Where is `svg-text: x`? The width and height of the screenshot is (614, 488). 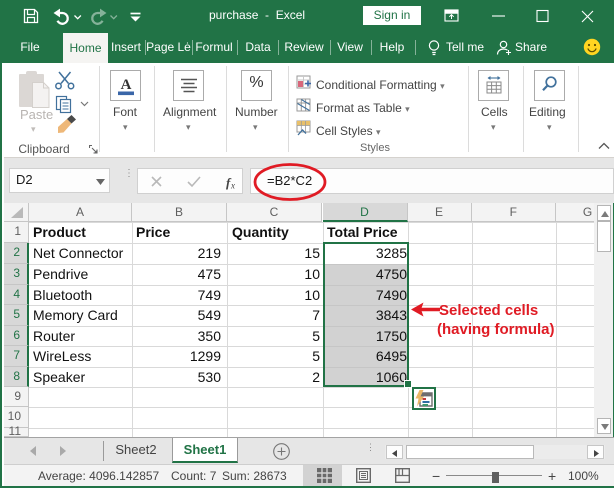
svg-text: x is located at coordinates (232, 186).